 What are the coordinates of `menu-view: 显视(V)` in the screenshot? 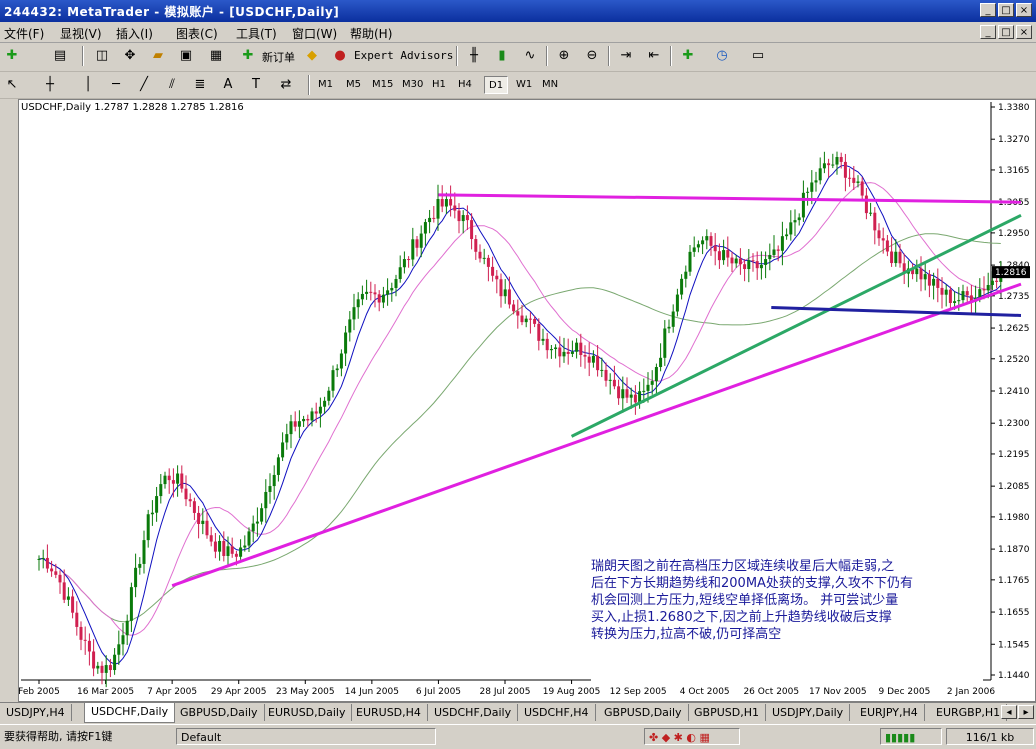 It's located at (81, 33).